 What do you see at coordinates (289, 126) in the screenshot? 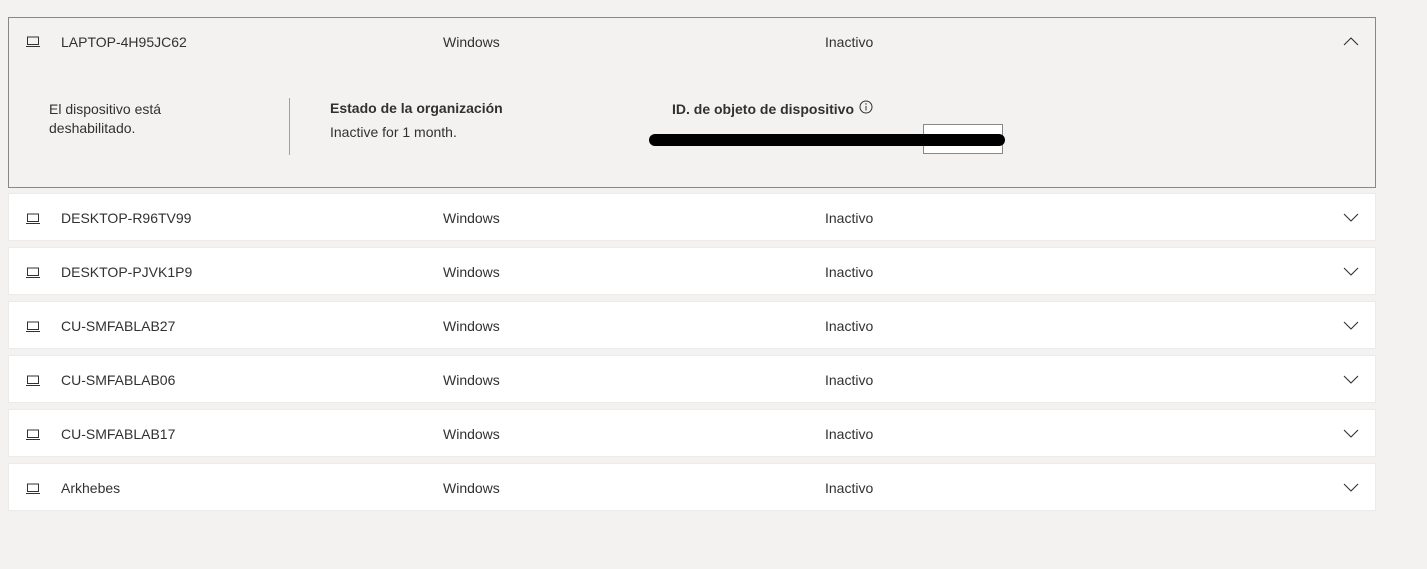
I see `details-divider` at bounding box center [289, 126].